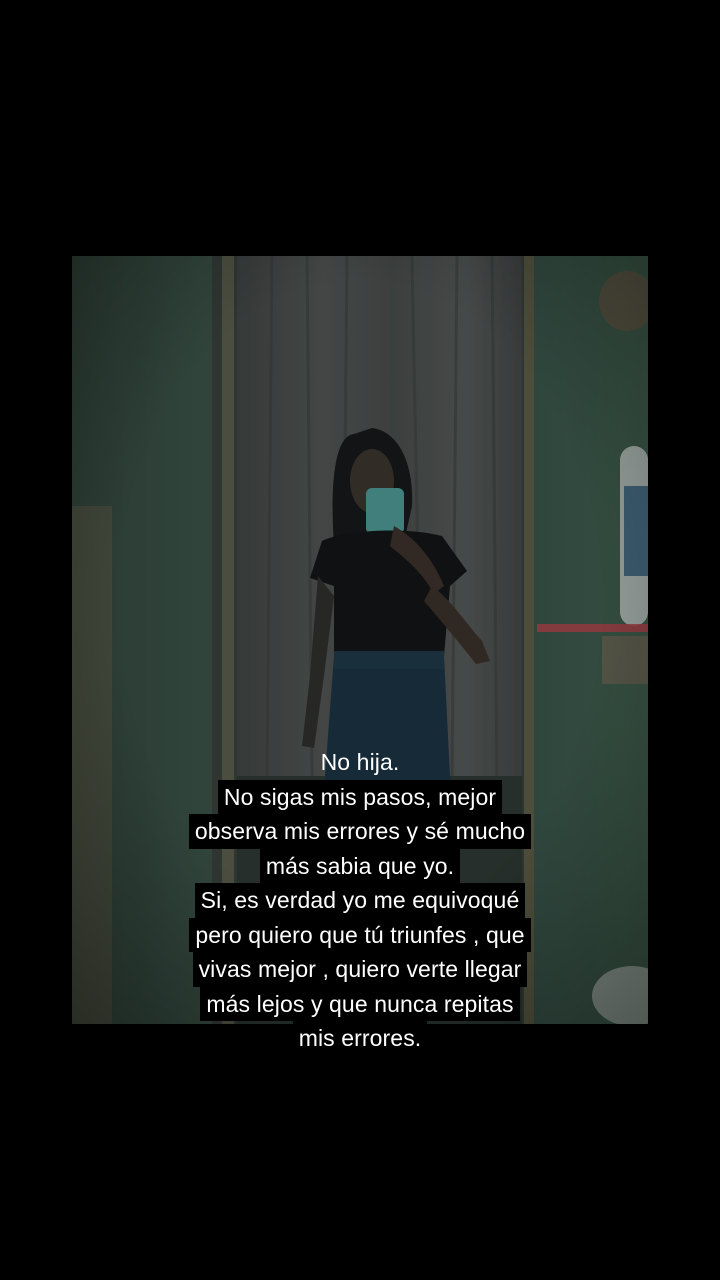 Image resolution: width=720 pixels, height=1280 pixels. Describe the element at coordinates (360, 969) in the screenshot. I see `caption-line-7: vivas mejor , quiero verte llegar` at that location.